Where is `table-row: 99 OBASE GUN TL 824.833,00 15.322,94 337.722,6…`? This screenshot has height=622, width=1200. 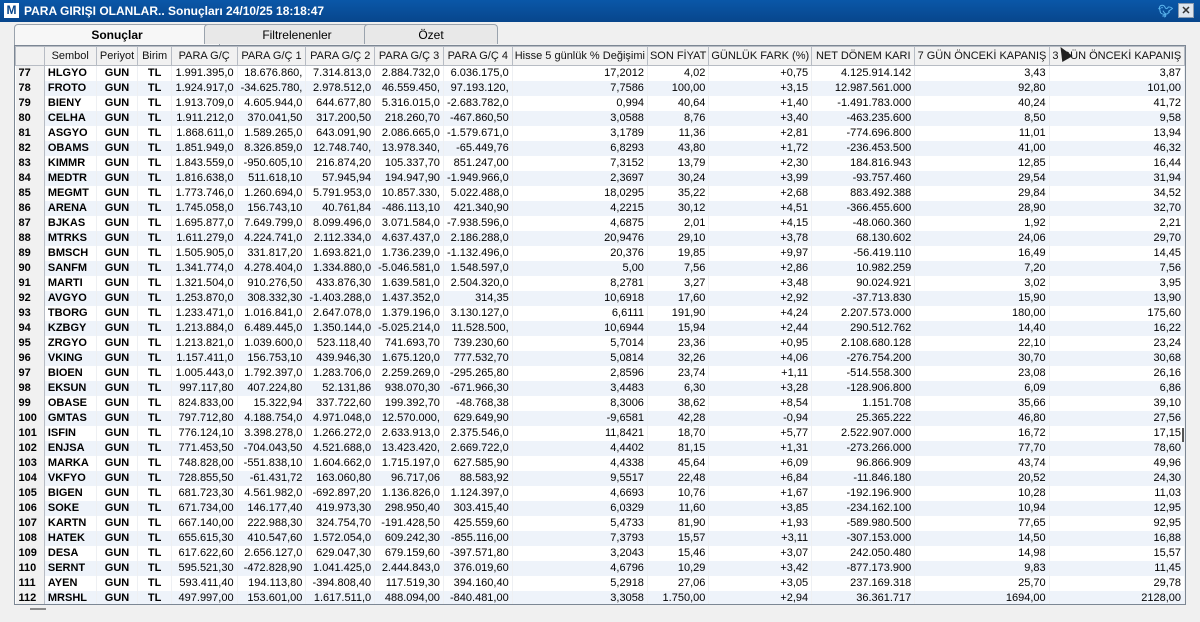
table-row: 99 OBASE GUN TL 824.833,00 15.322,94 337.722,6… is located at coordinates (600, 403).